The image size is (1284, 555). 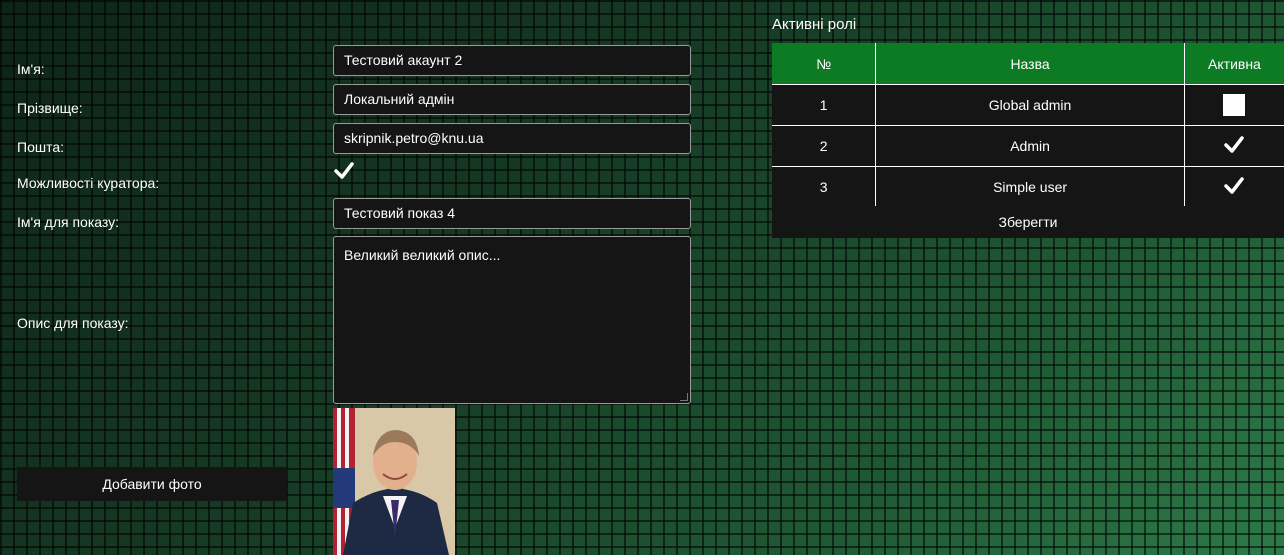 I want to click on table-row: 3 Simple user, so click(x=1028, y=187).